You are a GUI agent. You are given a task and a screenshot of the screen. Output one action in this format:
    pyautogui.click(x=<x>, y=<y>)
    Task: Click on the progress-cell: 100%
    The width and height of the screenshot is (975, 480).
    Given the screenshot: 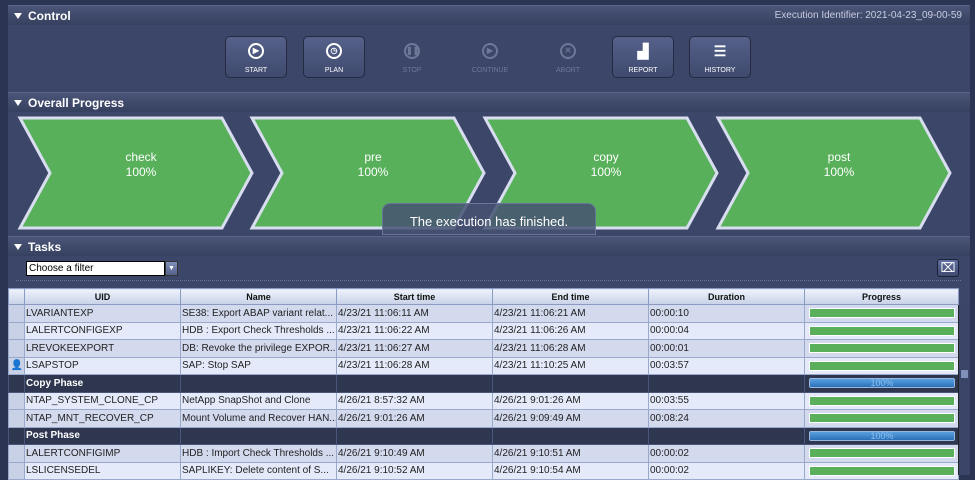 What is the action you would take?
    pyautogui.click(x=881, y=383)
    